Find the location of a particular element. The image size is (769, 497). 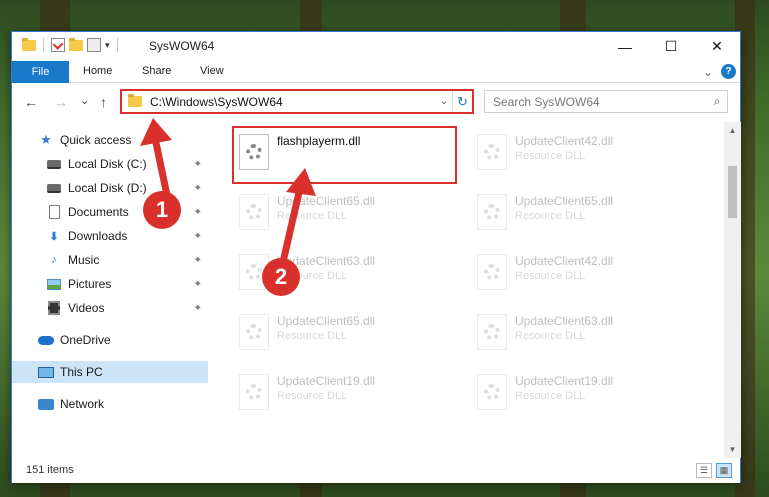

document-icon is located at coordinates (54, 212).